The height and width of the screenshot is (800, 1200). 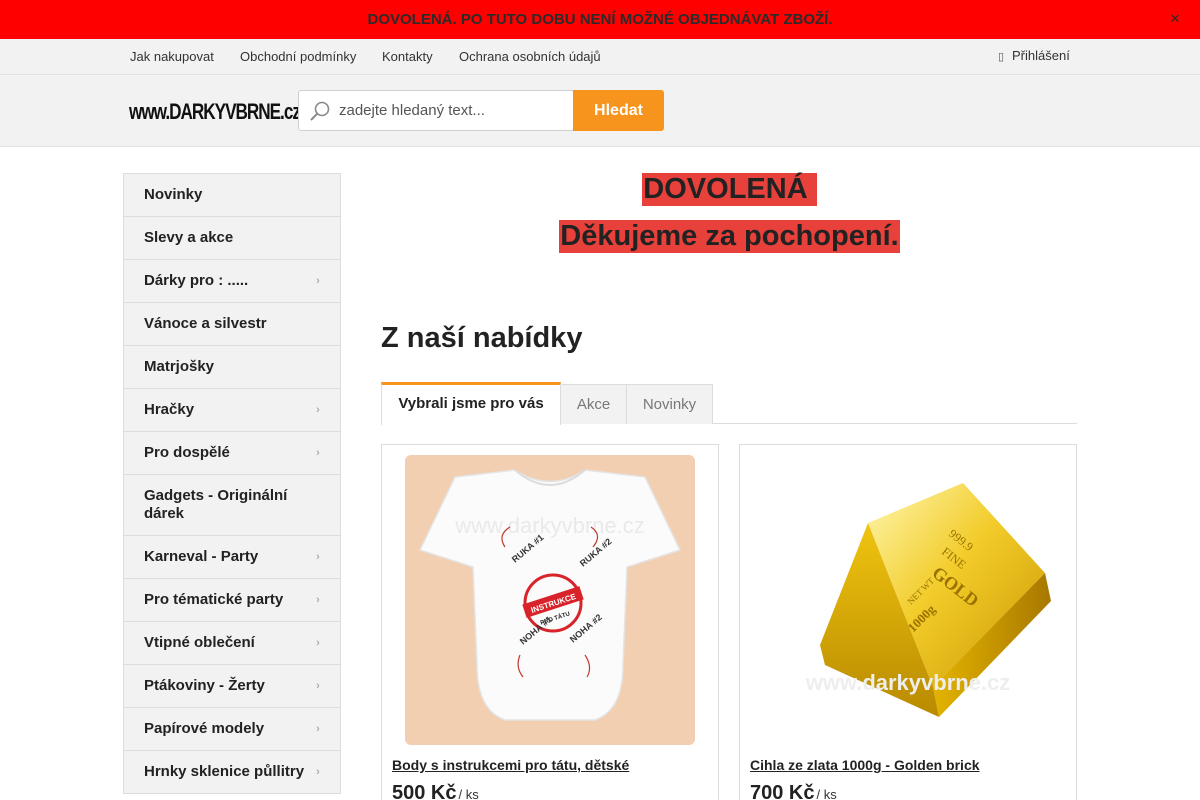 What do you see at coordinates (669, 404) in the screenshot?
I see `tab-new: Novinky` at bounding box center [669, 404].